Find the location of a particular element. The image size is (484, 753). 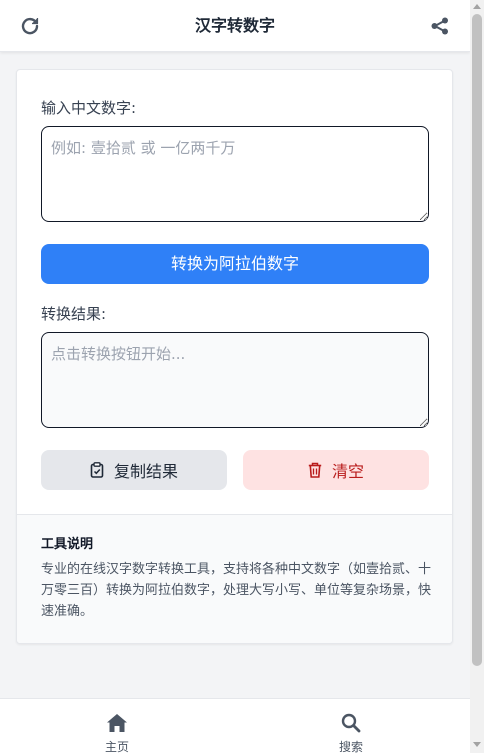

share-icon is located at coordinates (439, 26).